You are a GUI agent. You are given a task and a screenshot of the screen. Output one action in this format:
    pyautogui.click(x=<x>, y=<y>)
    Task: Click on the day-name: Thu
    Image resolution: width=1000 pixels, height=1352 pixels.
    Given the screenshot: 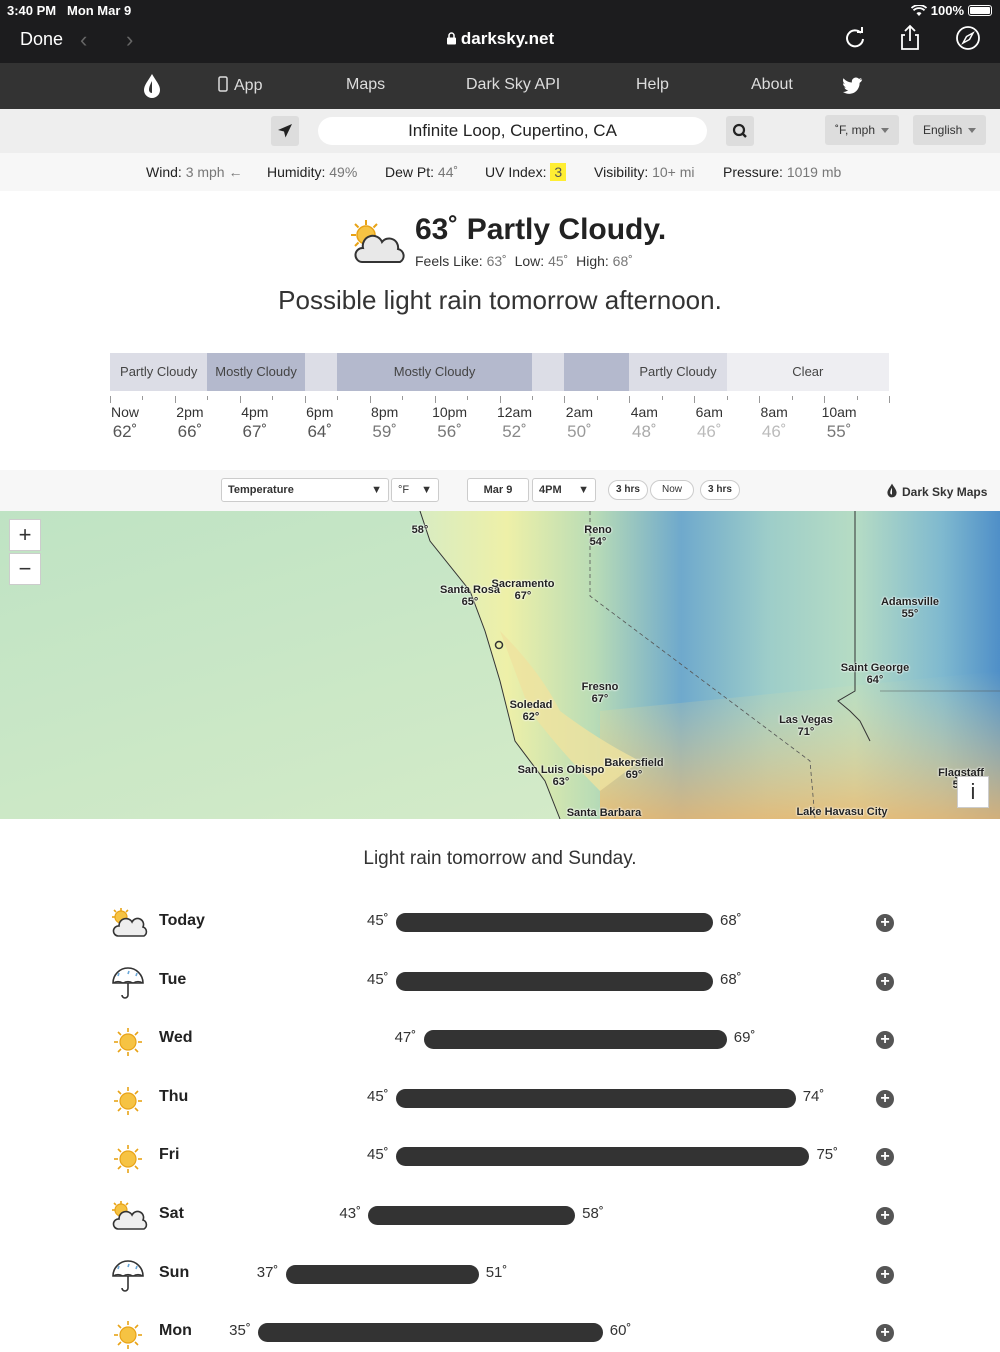 What is the action you would take?
    pyautogui.click(x=174, y=1096)
    